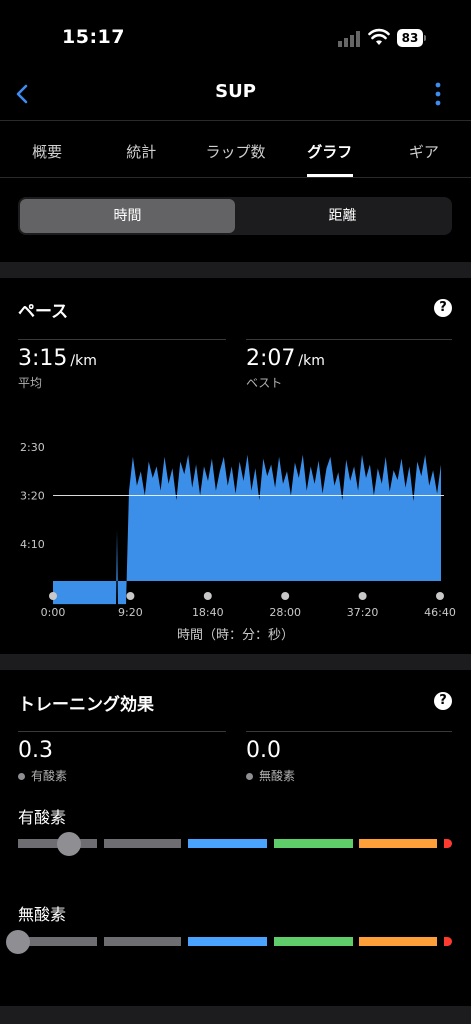 This screenshot has height=1024, width=471. I want to click on segment-distance: 距離, so click(342, 216).